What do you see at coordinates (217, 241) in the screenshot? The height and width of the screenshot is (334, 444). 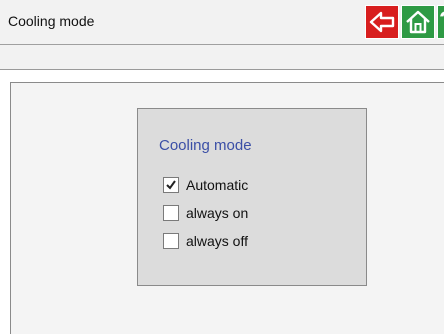 I see `option-label: always off` at bounding box center [217, 241].